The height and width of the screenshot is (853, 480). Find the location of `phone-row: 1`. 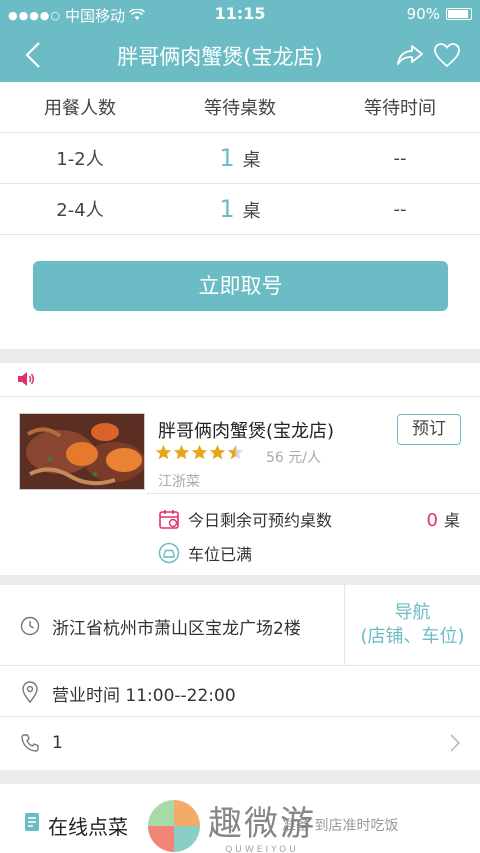

phone-row: 1 is located at coordinates (240, 743).